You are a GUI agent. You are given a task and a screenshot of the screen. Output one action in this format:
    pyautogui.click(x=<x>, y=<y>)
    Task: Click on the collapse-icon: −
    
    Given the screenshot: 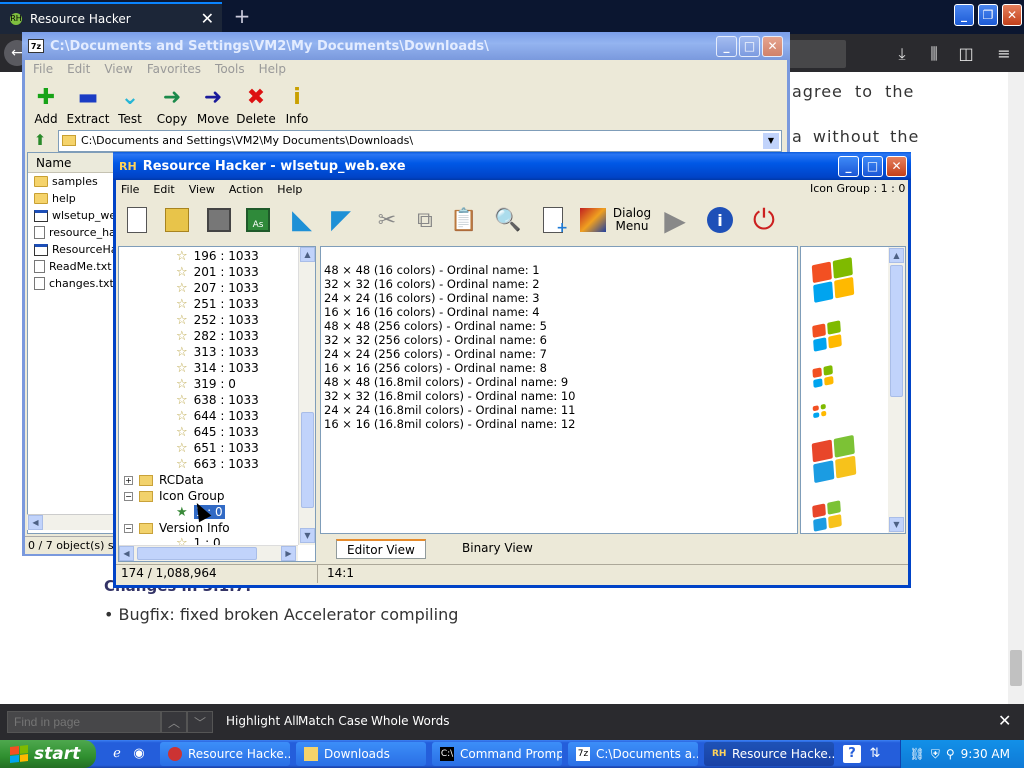 What is the action you would take?
    pyautogui.click(x=128, y=528)
    